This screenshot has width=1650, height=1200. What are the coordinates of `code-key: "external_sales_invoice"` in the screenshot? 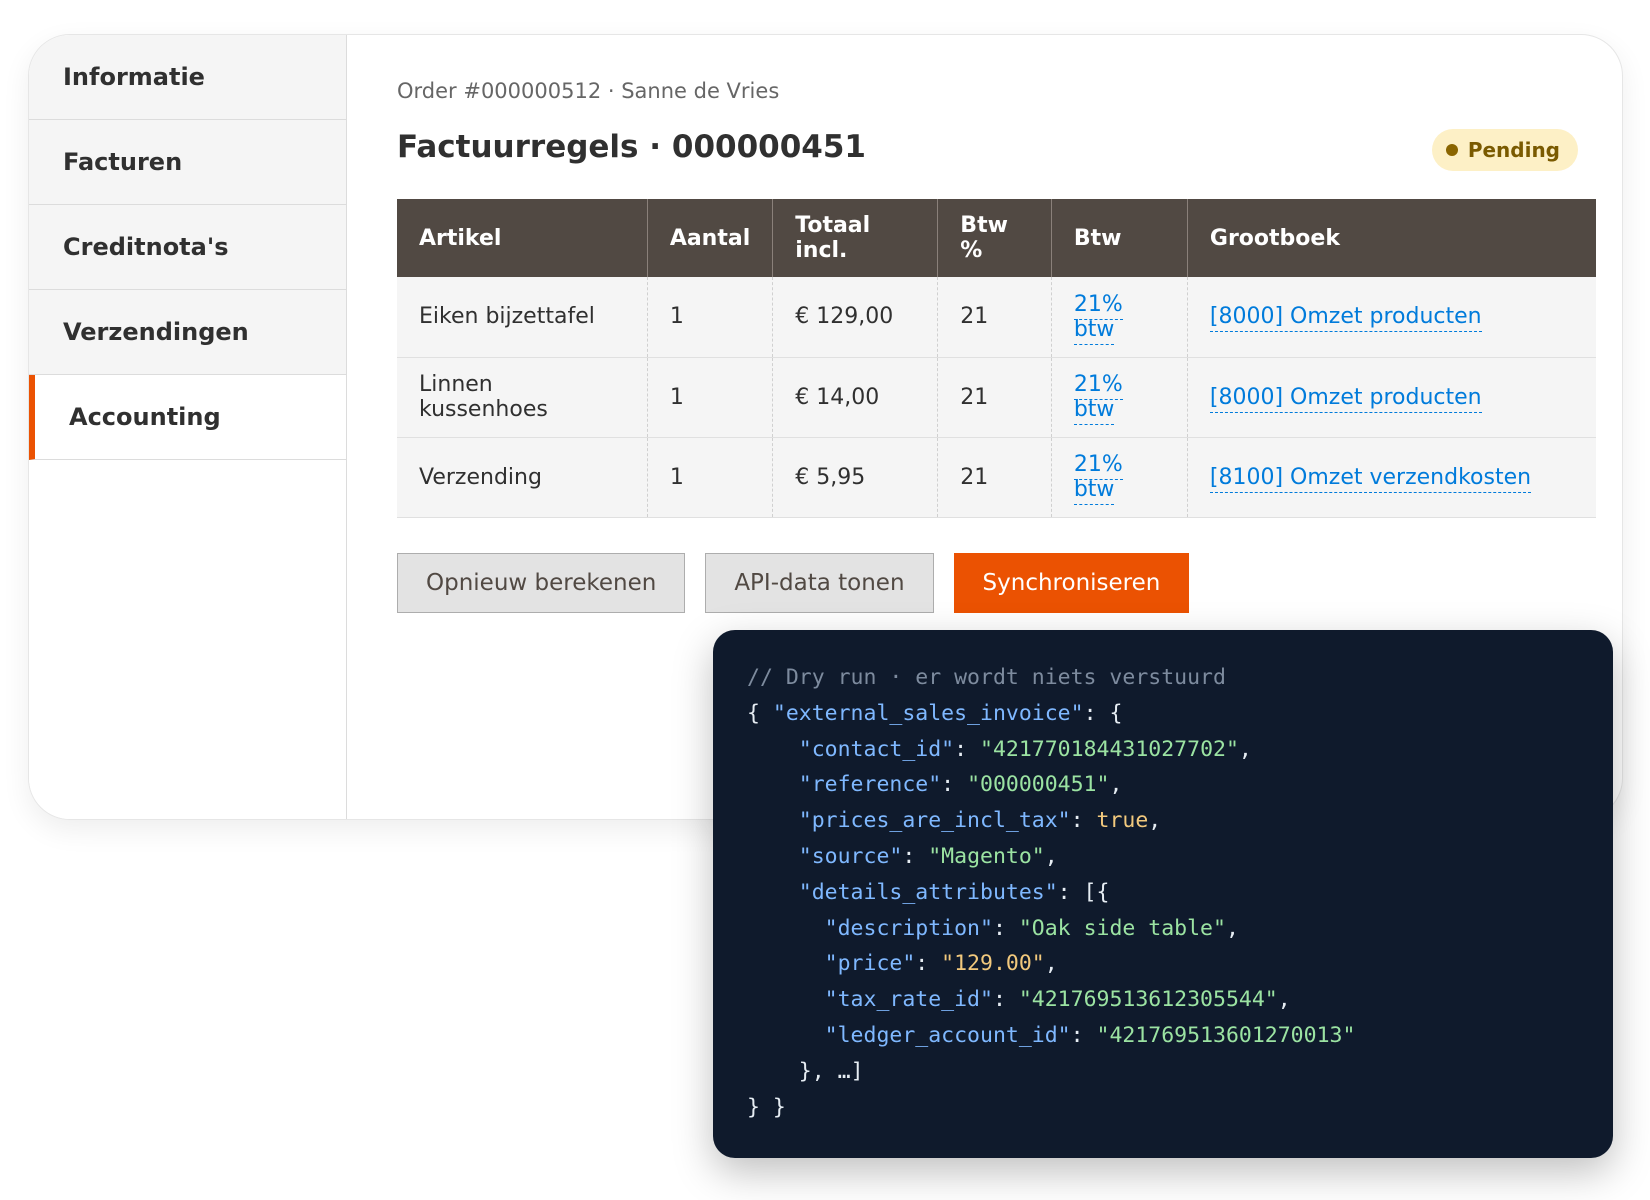 It's located at (928, 713).